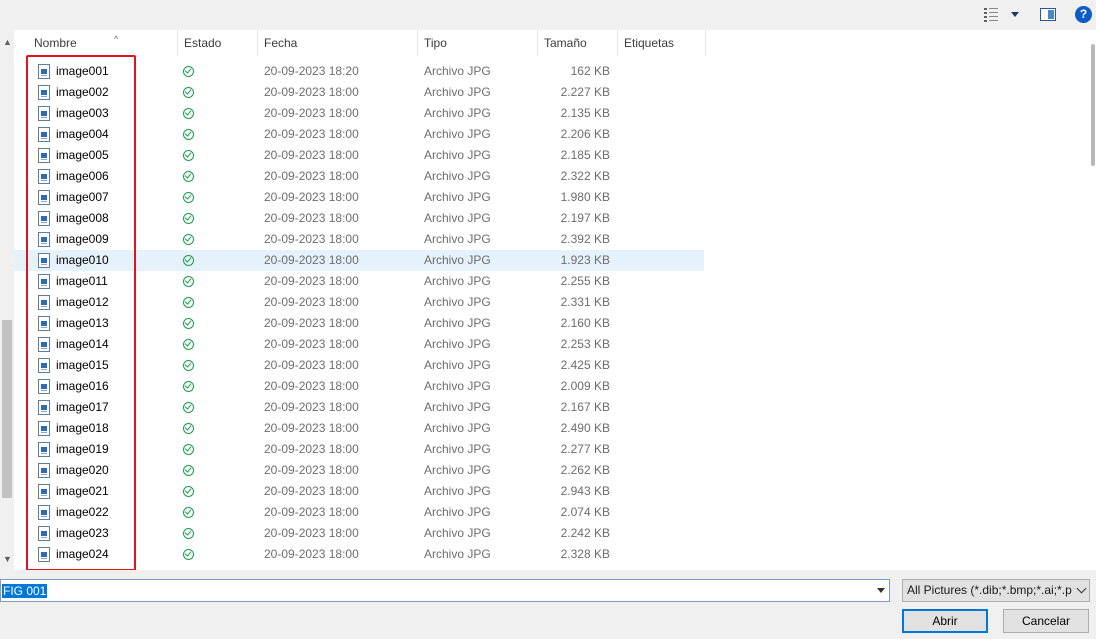  What do you see at coordinates (82, 470) in the screenshot?
I see `file-name: image020` at bounding box center [82, 470].